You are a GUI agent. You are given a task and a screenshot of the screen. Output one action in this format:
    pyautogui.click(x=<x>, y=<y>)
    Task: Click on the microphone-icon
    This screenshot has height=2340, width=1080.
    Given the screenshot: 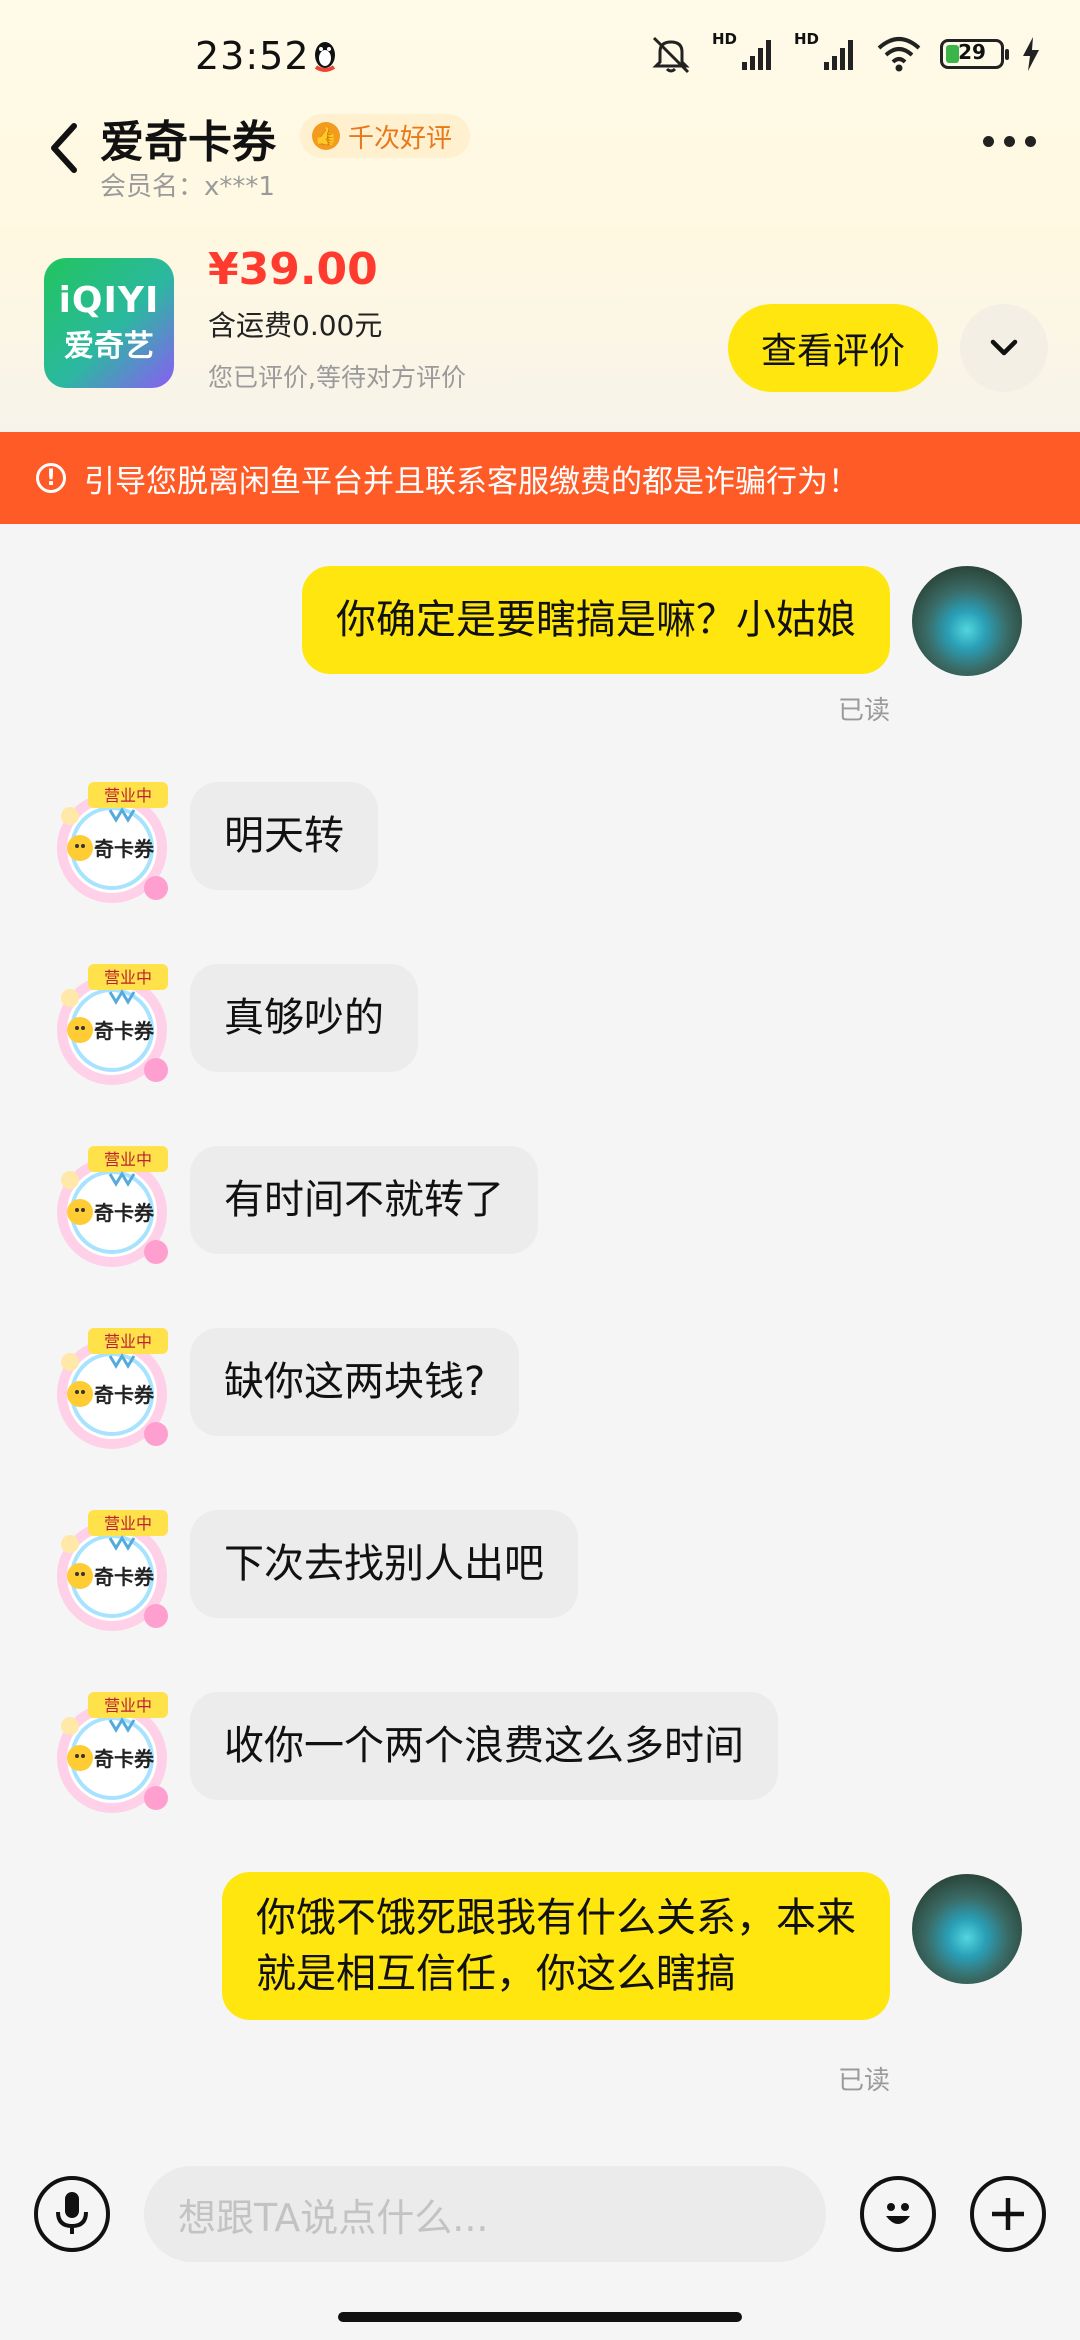 What is the action you would take?
    pyautogui.click(x=72, y=2213)
    